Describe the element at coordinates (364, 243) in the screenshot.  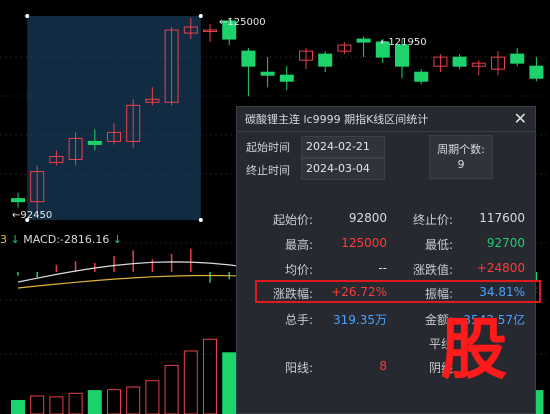
I see `high-value: 125000` at that location.